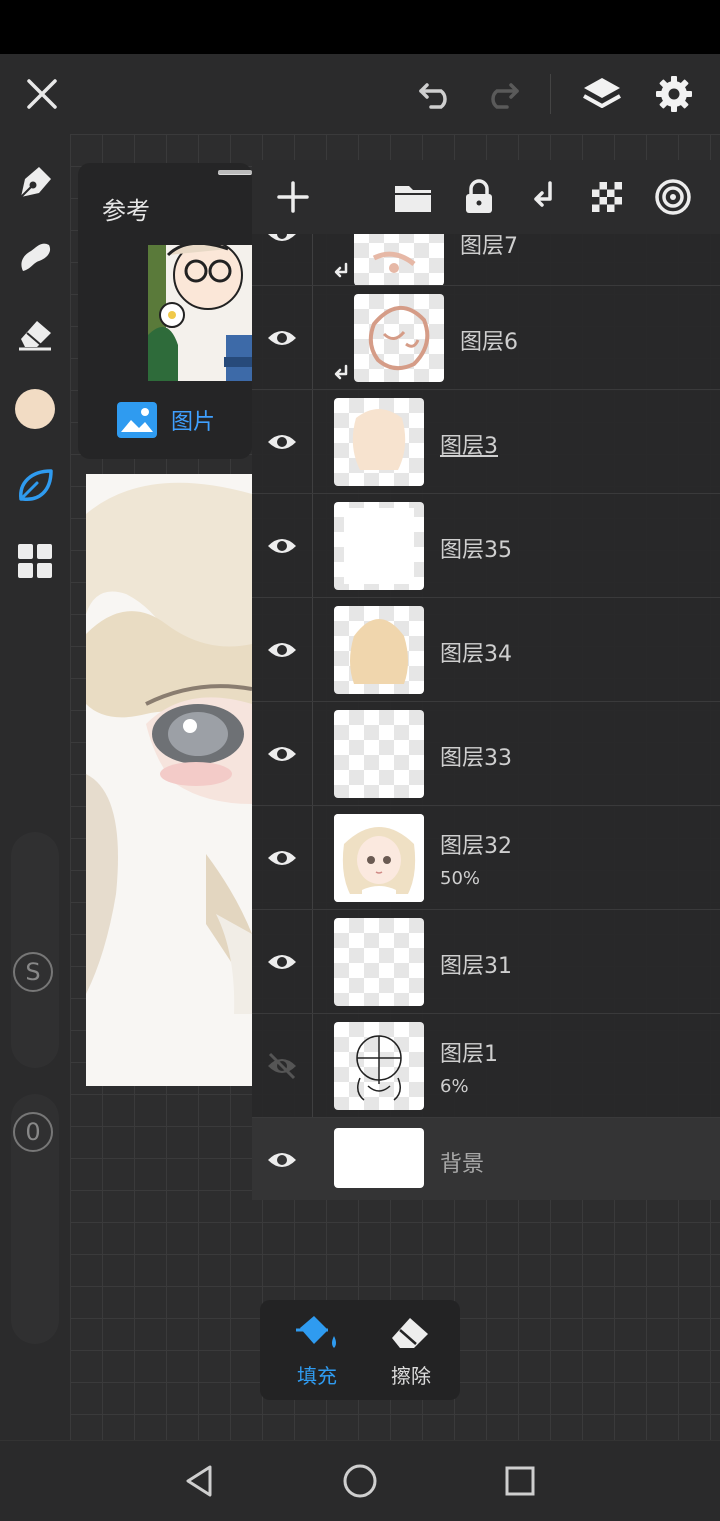 The image size is (720, 1521). Describe the element at coordinates (462, 1164) in the screenshot. I see `layer-name: 背景` at that location.